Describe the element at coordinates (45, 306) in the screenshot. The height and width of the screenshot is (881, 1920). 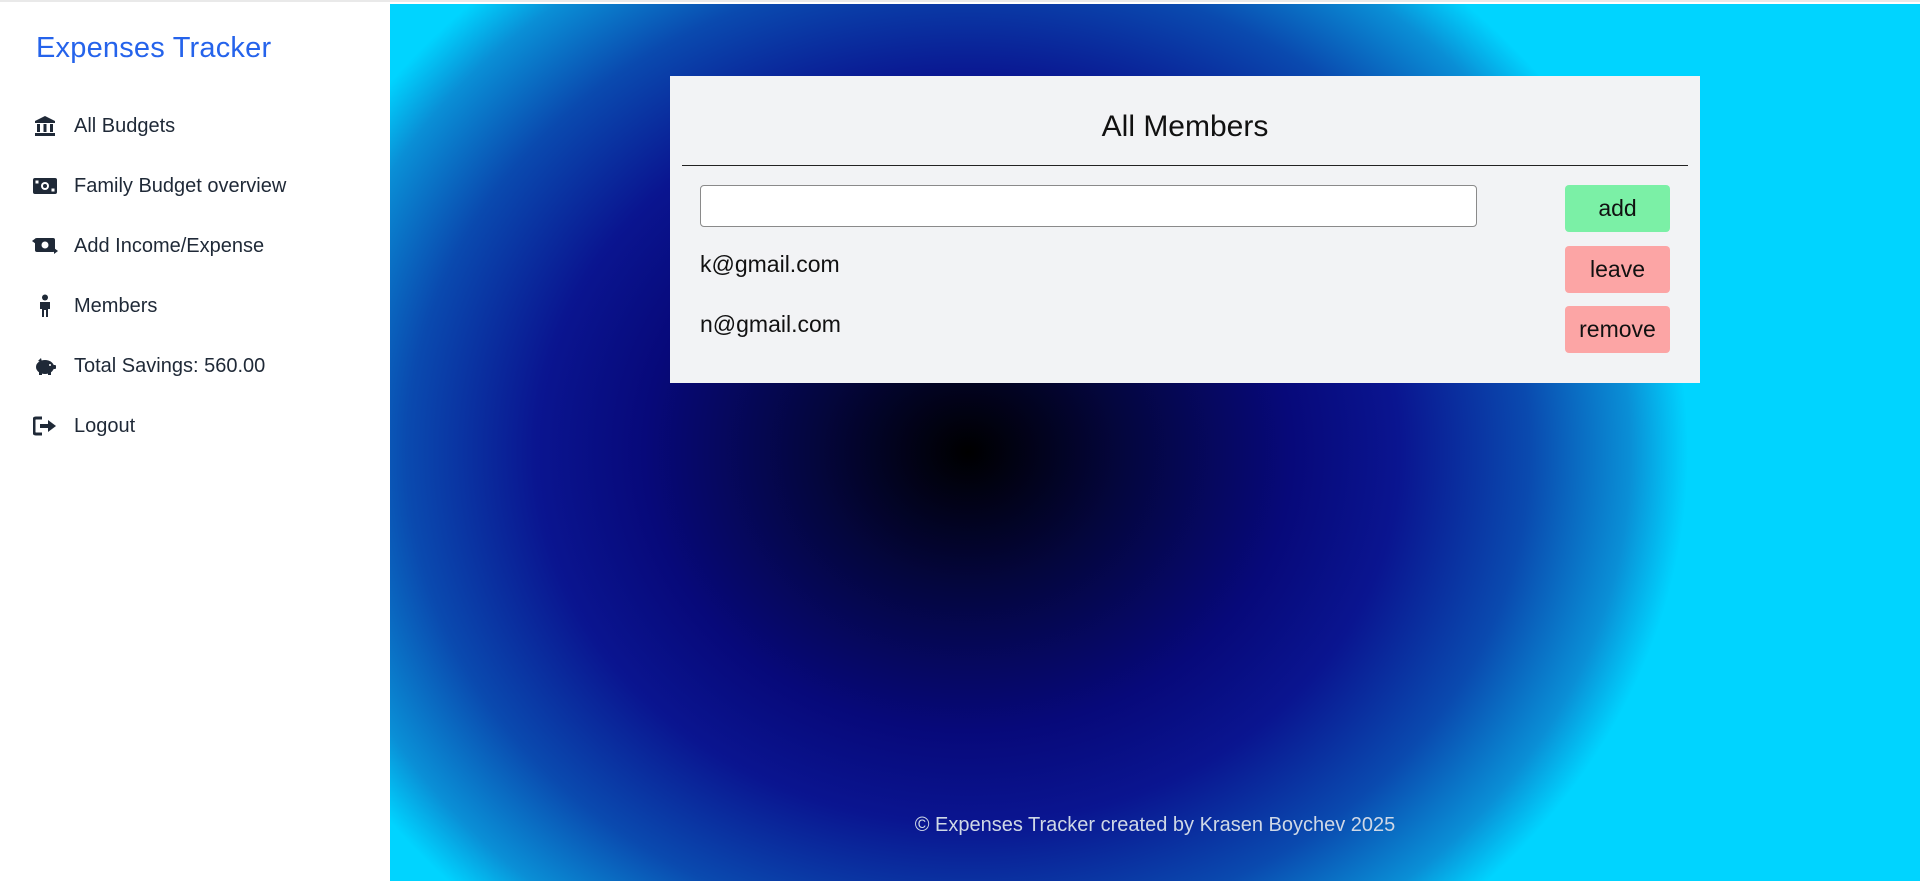
I see `person-icon` at that location.